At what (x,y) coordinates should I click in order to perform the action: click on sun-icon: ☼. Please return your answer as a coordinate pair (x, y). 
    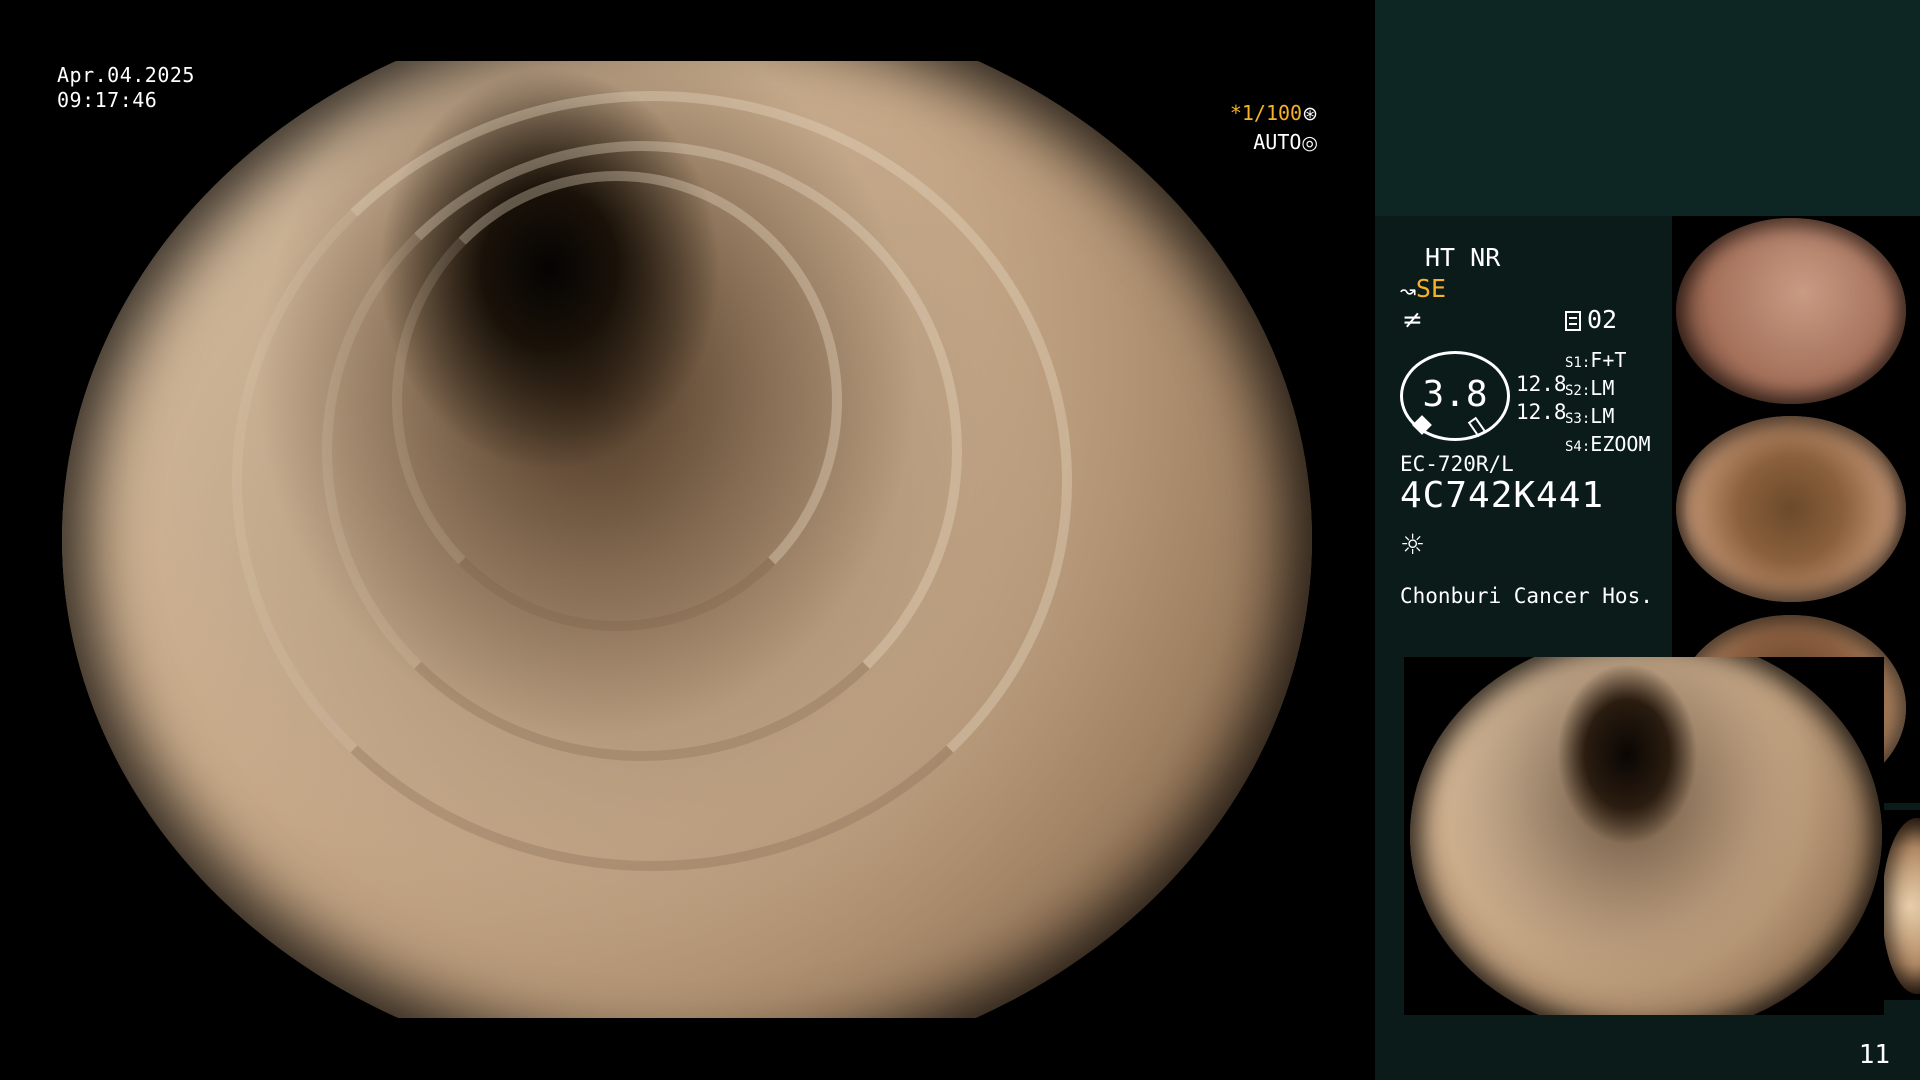
    Looking at the image, I should click on (1413, 544).